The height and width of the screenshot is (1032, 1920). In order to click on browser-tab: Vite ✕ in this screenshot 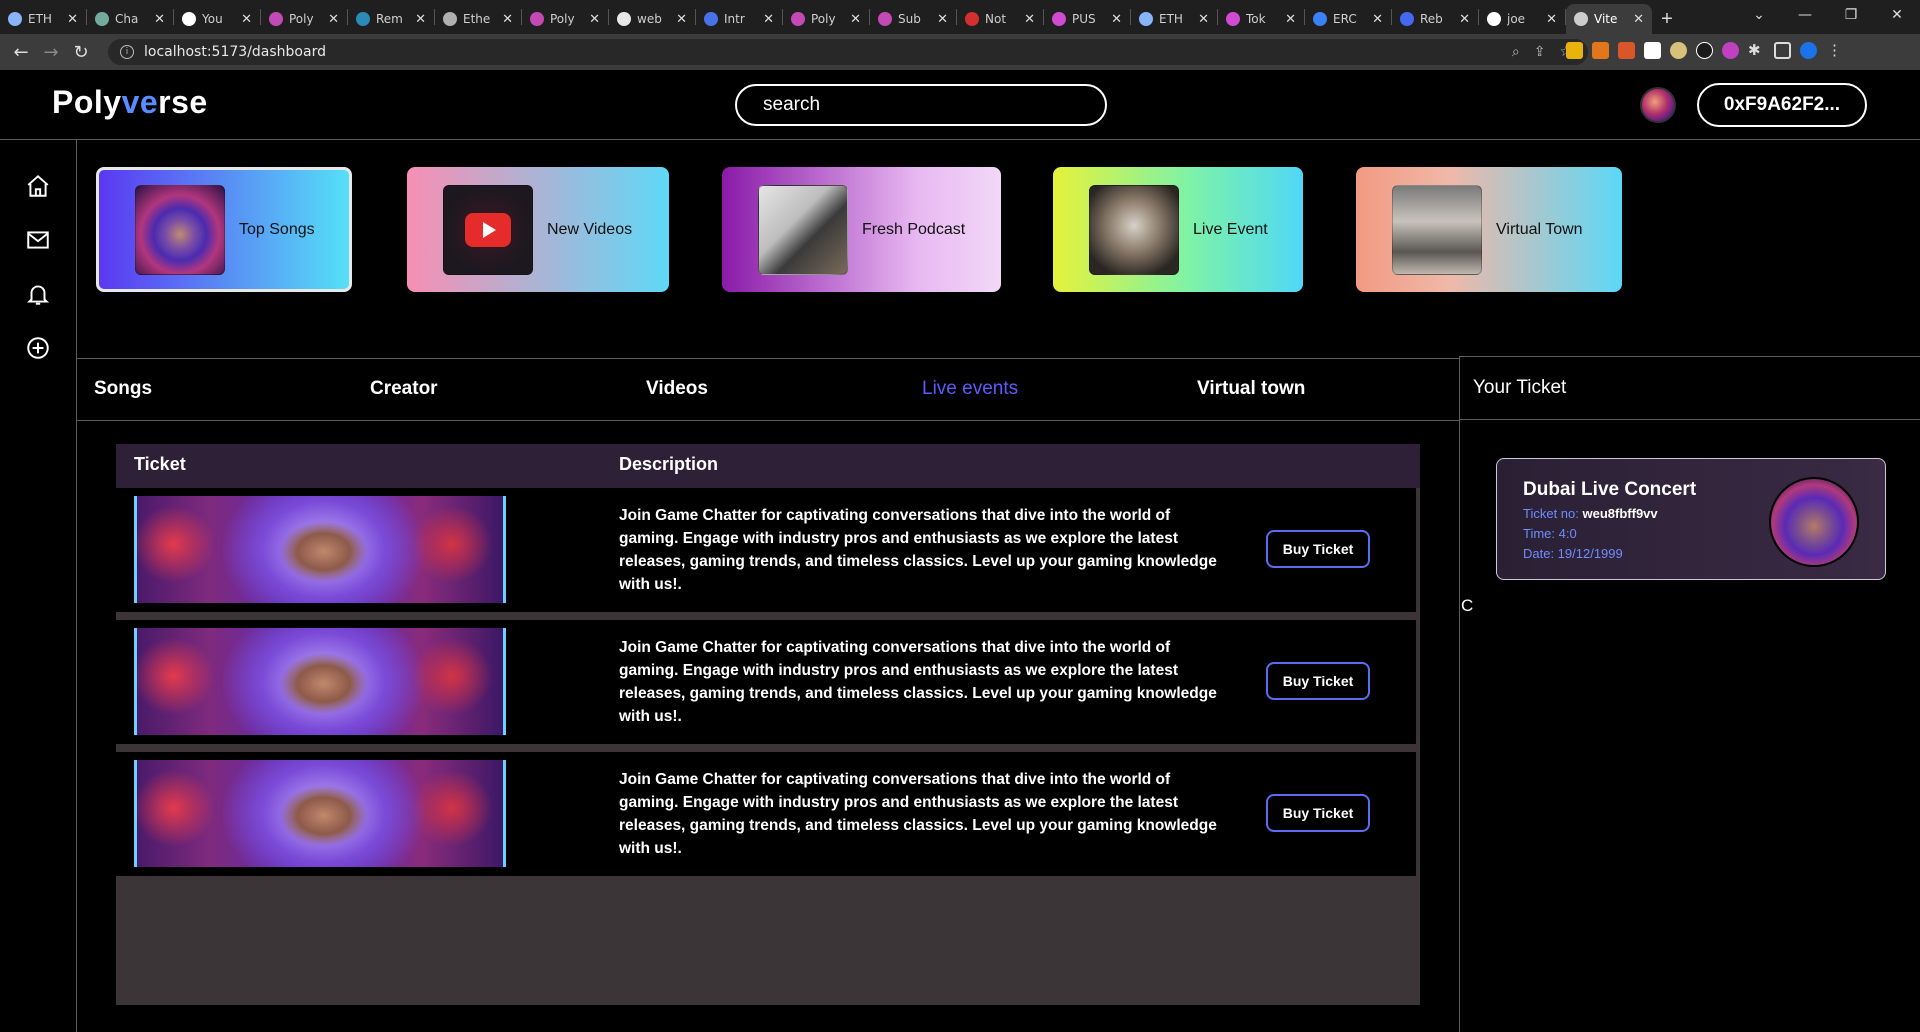, I will do `click(1609, 19)`.